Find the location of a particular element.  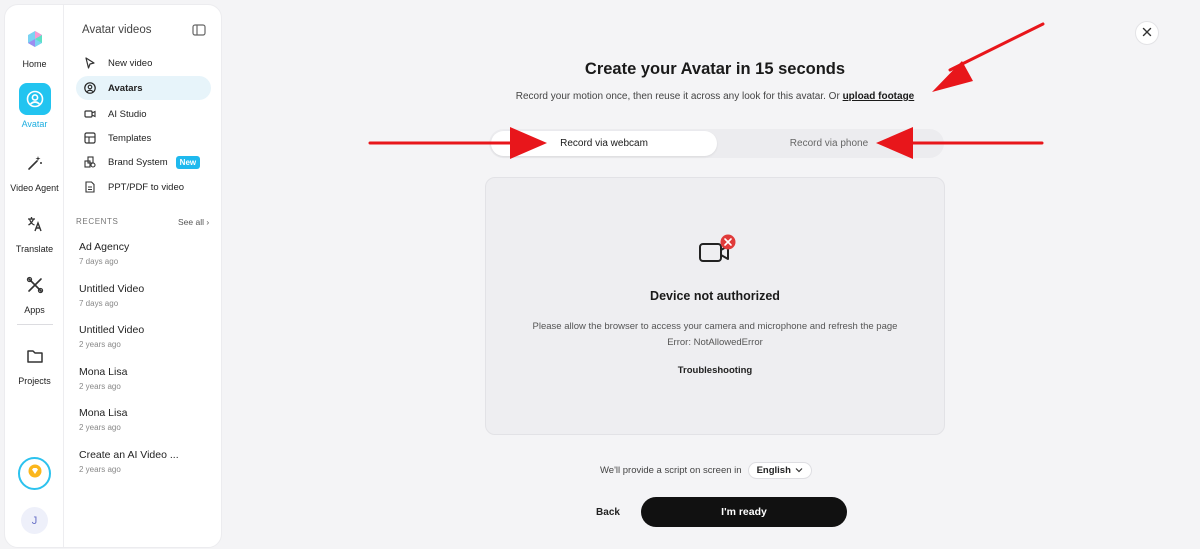

nav-item-ppt-pdf: PPT/PDF to video is located at coordinates (143, 187).